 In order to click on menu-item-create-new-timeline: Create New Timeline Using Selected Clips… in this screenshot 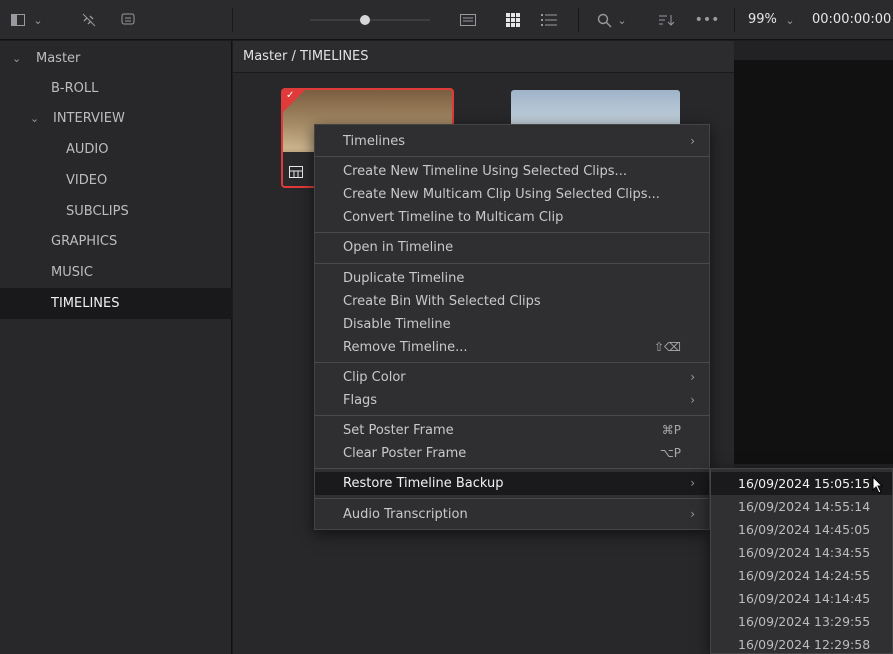, I will do `click(512, 171)`.